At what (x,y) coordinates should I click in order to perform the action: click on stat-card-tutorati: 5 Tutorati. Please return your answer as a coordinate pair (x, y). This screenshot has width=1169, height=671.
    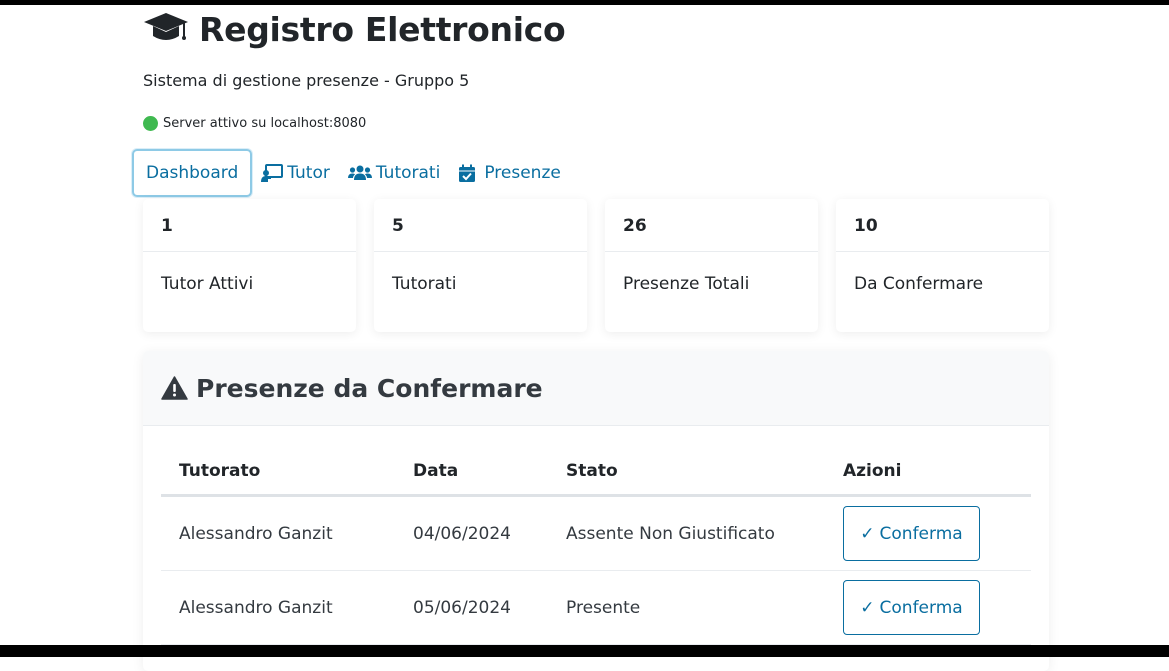
    Looking at the image, I should click on (480, 265).